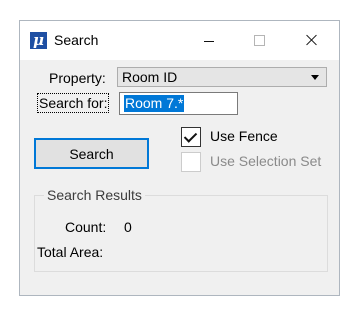 The image size is (361, 320). Describe the element at coordinates (128, 227) in the screenshot. I see `count-value: 0` at that location.